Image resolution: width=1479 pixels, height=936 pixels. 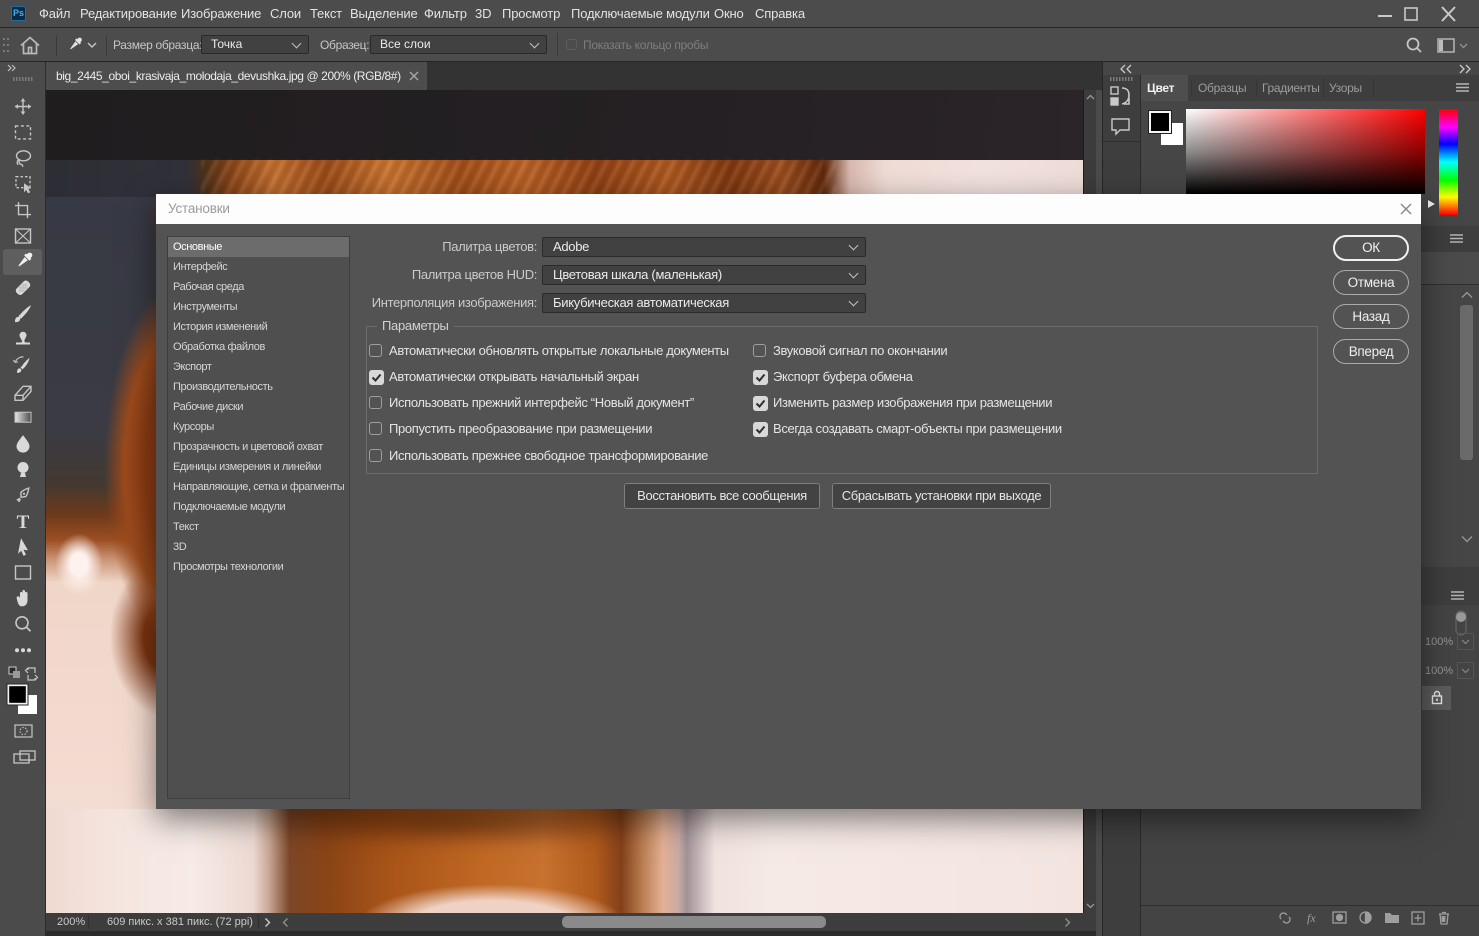 What do you see at coordinates (1311, 918) in the screenshot?
I see `svg-text: fx` at bounding box center [1311, 918].